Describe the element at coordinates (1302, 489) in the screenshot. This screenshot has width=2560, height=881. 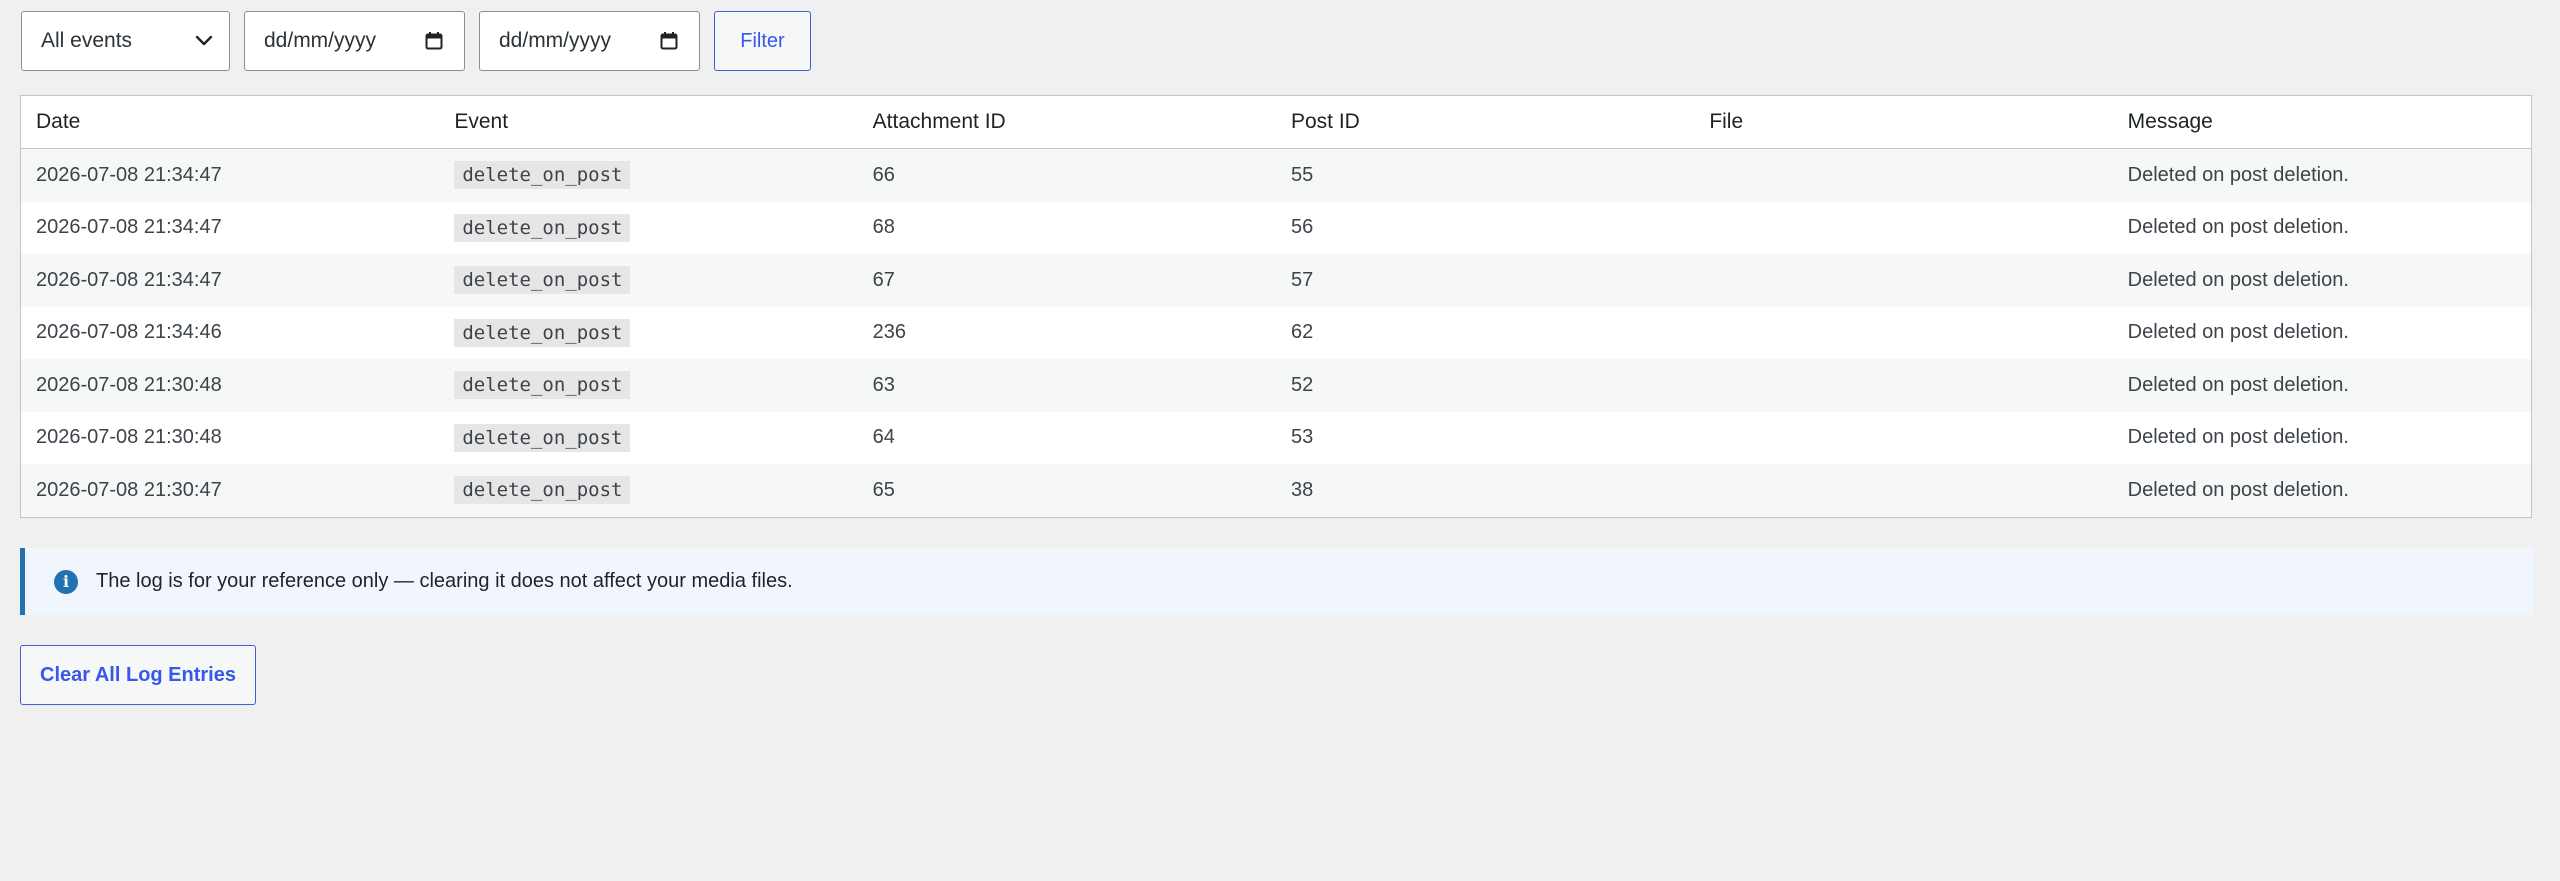
I see `cell-post-id: 38` at that location.